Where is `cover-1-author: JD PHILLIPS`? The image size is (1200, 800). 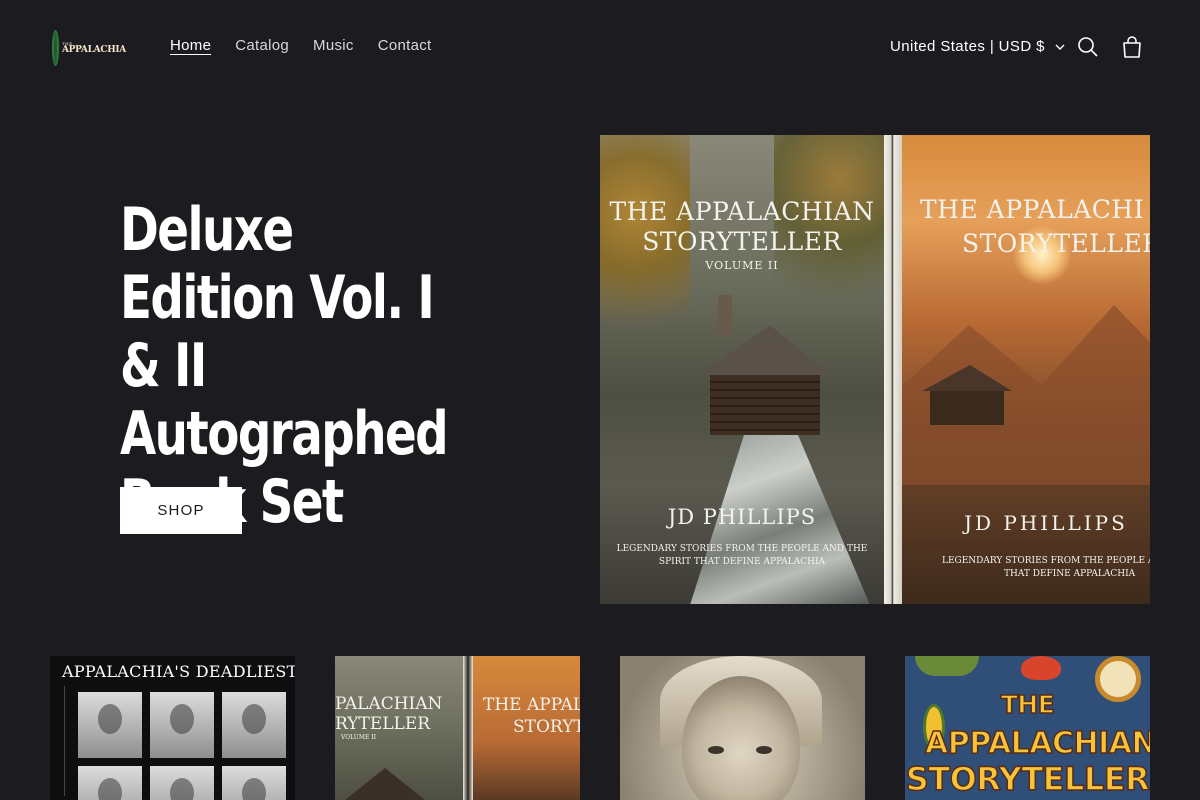
cover-1-author: JD PHILLIPS is located at coordinates (742, 517).